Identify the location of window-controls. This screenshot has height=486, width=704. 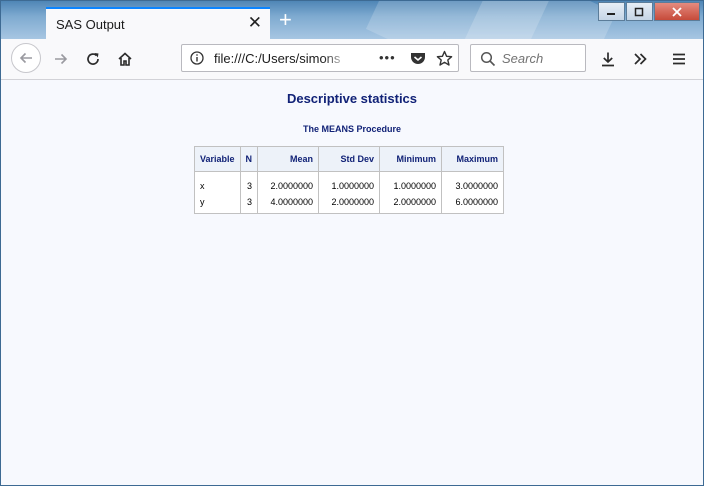
(649, 11).